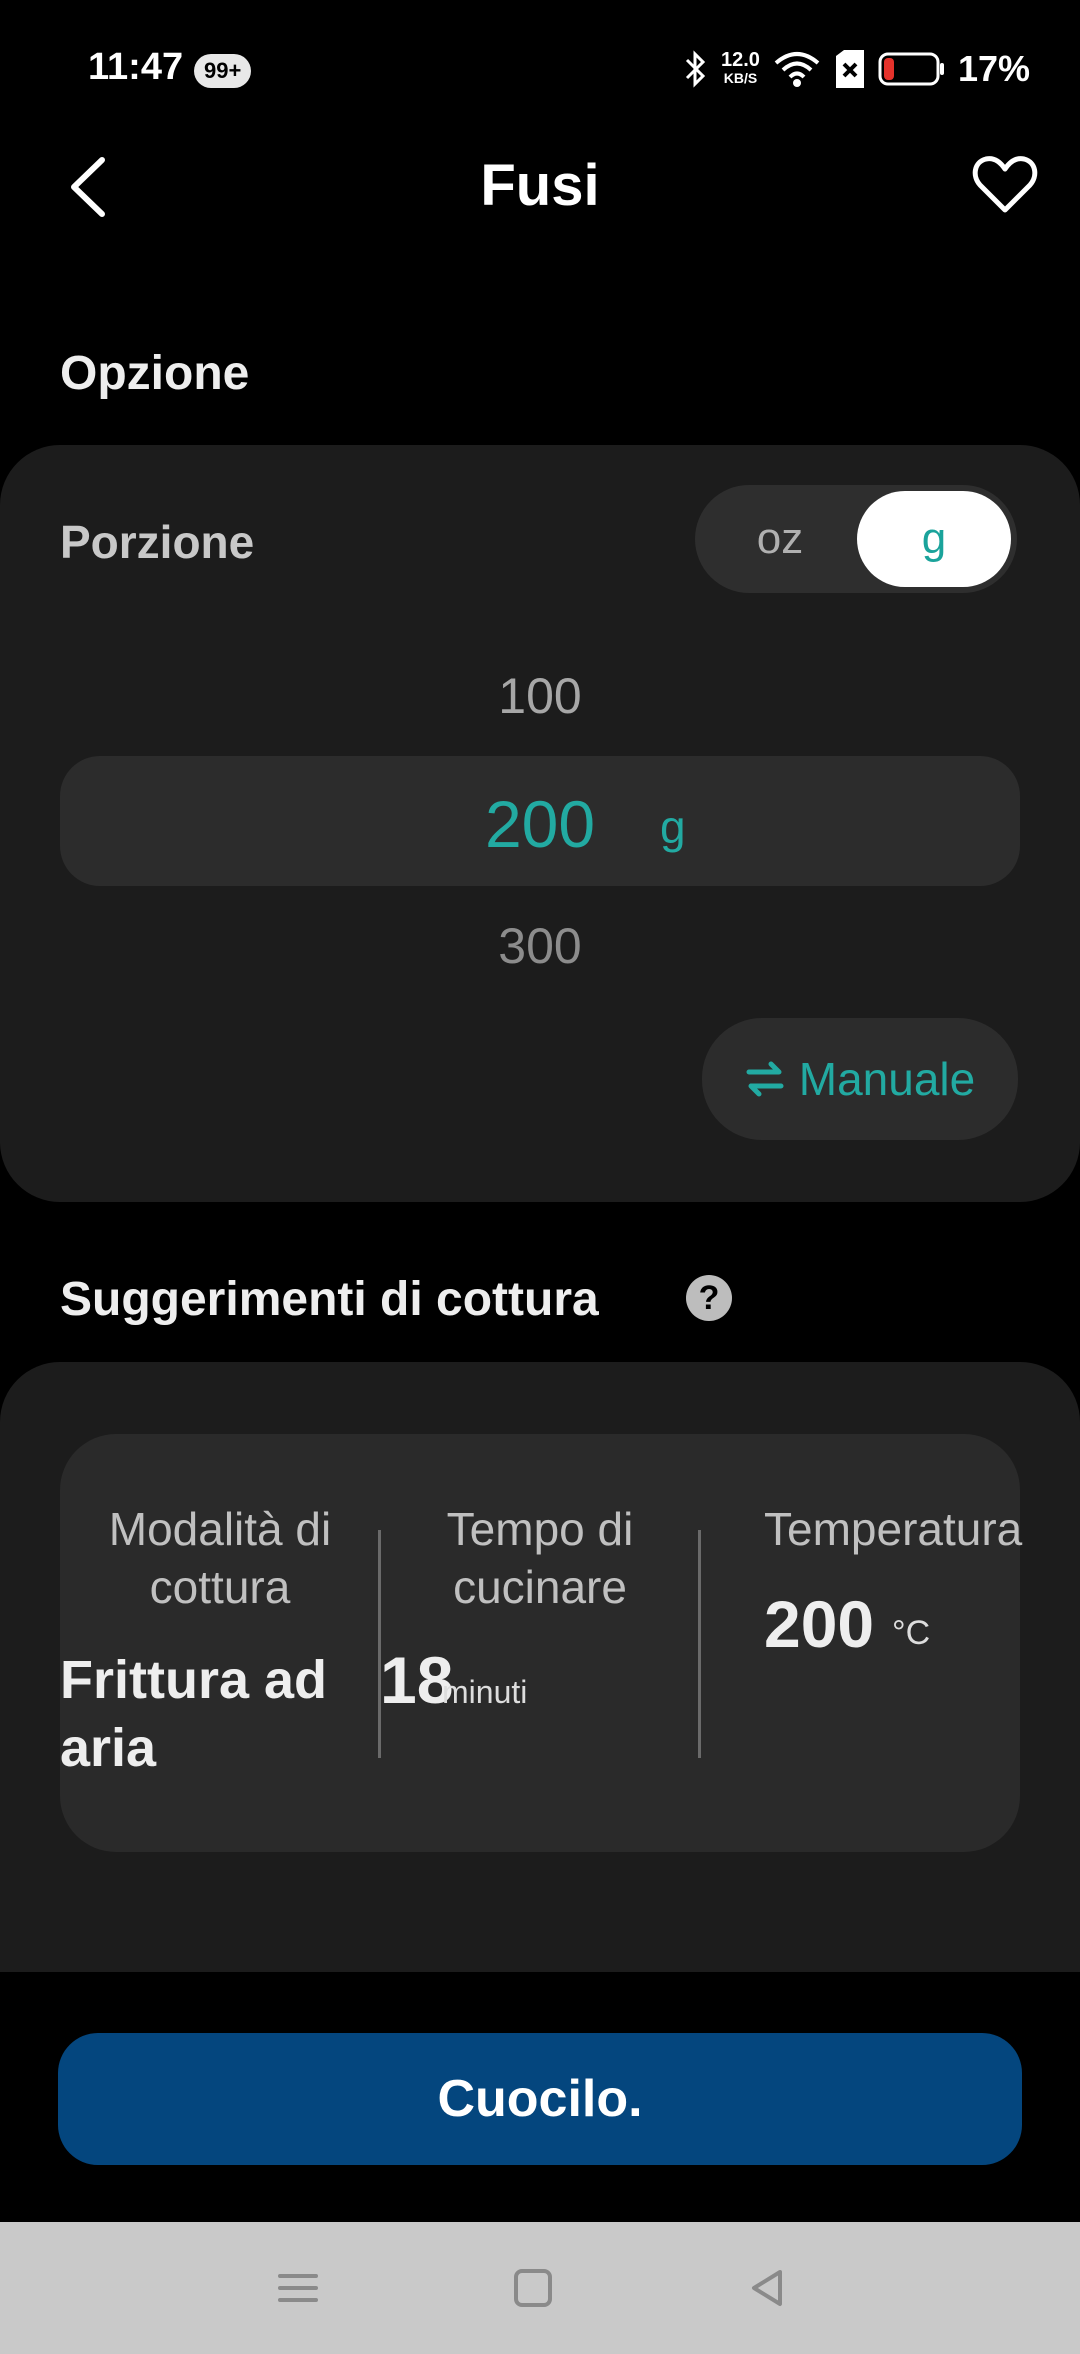 This screenshot has width=1080, height=2354. I want to click on portion-picker-prev: 100, so click(540, 696).